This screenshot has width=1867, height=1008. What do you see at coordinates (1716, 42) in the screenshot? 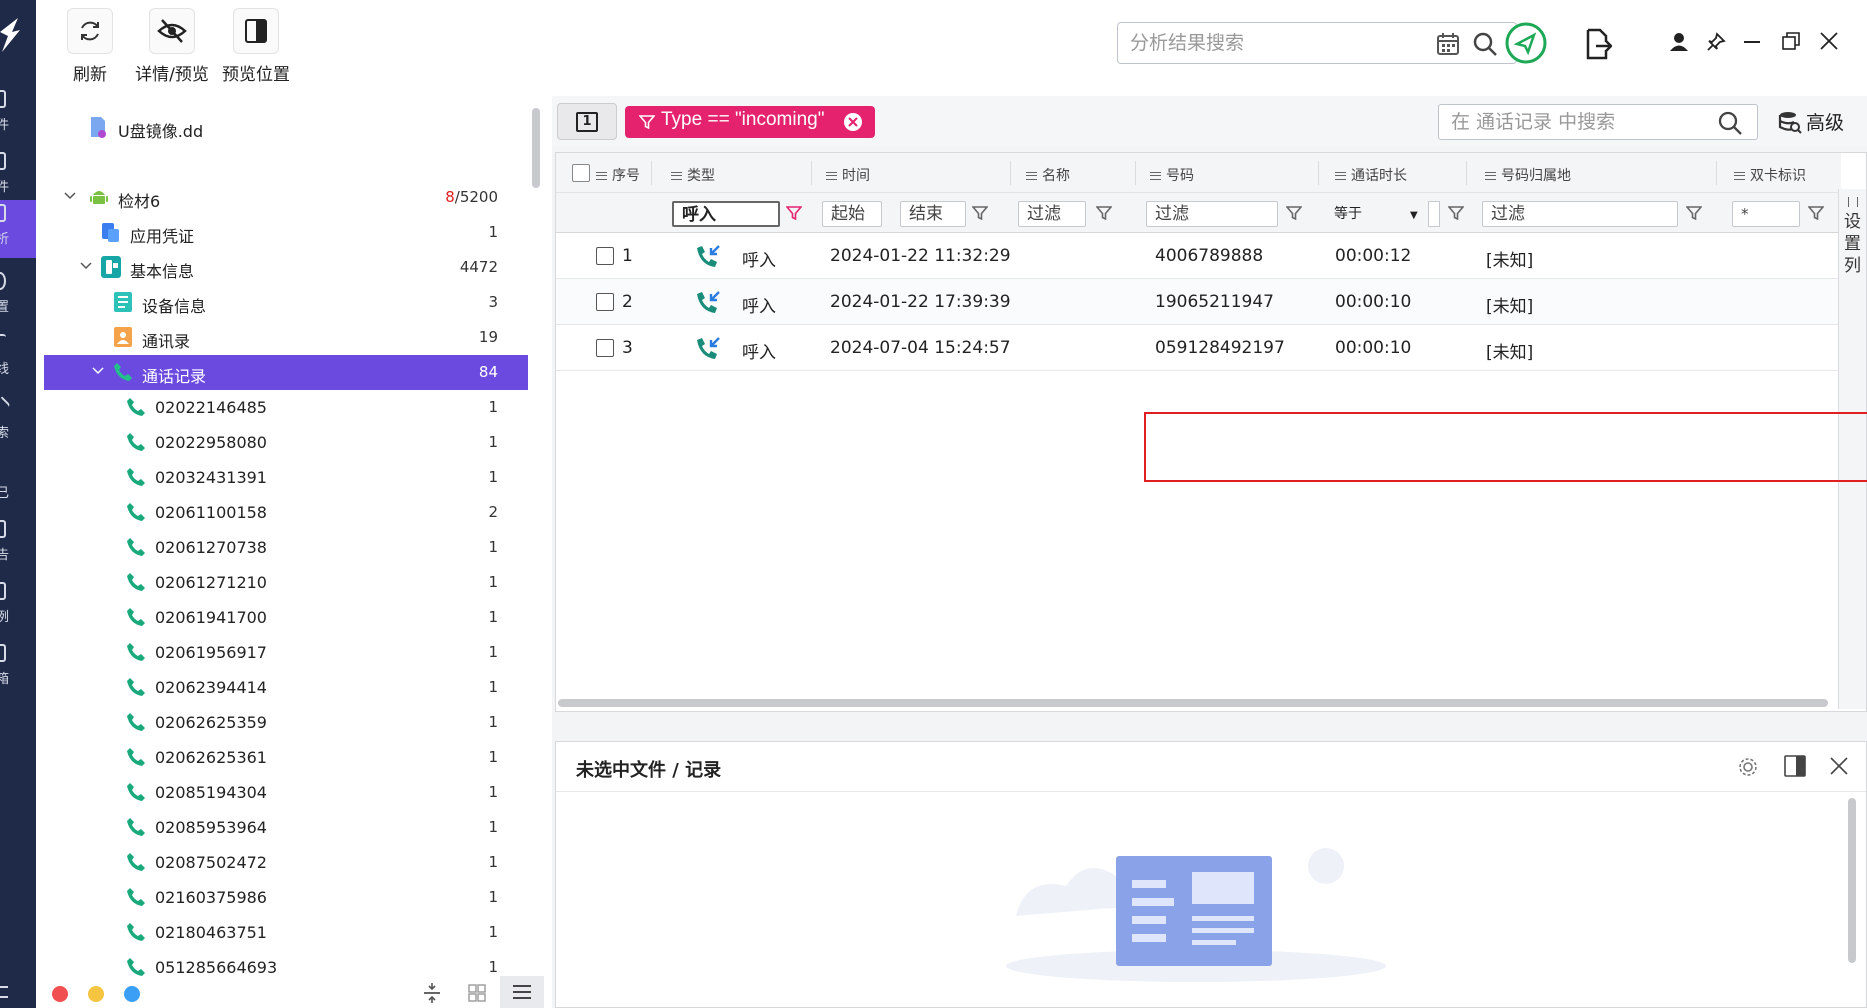
I see `pin-icon` at bounding box center [1716, 42].